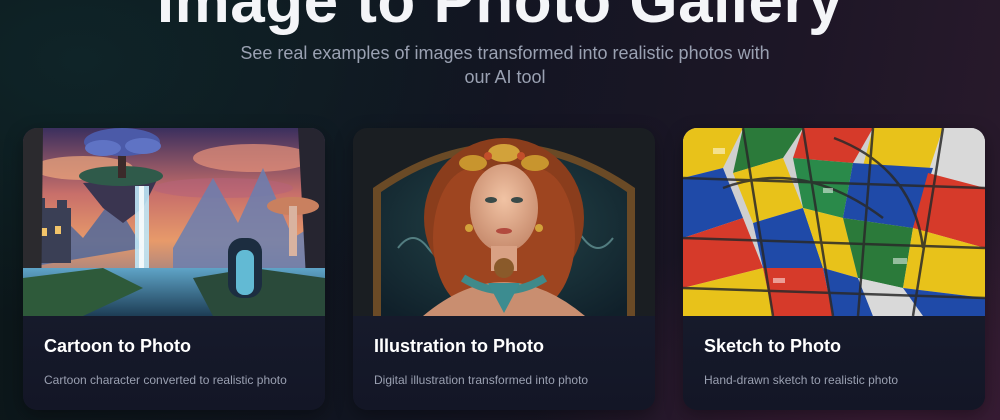  What do you see at coordinates (834, 222) in the screenshot?
I see `abstract-painting-image` at bounding box center [834, 222].